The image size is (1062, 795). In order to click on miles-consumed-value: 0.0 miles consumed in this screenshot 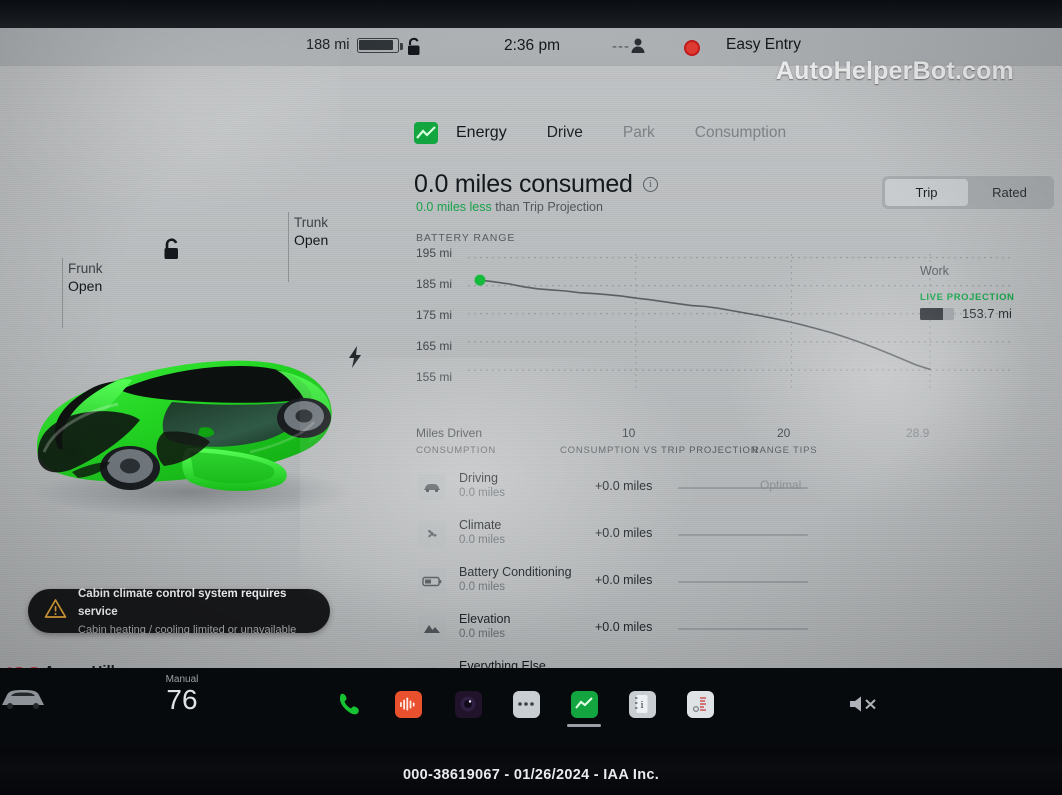, I will do `click(523, 184)`.